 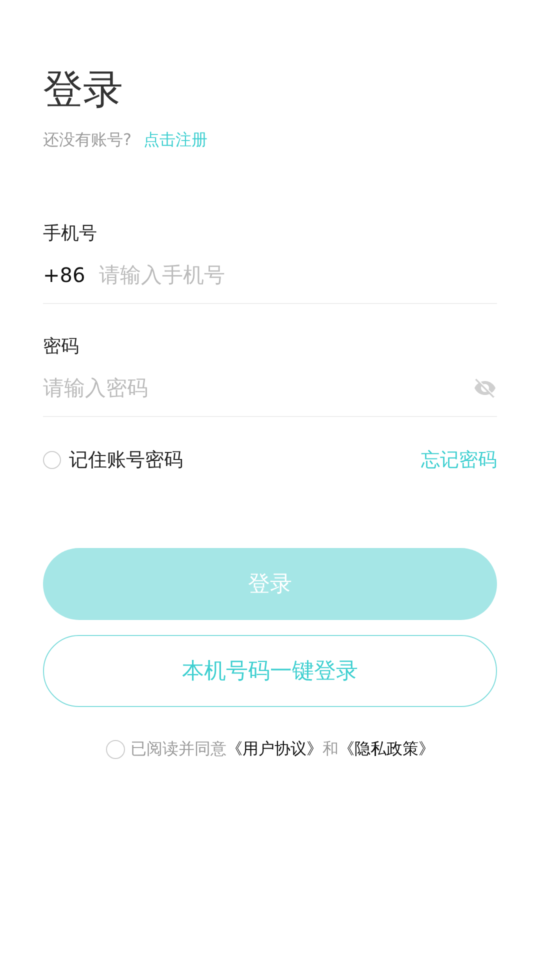 I want to click on policy-link: 《用户协议》, so click(x=274, y=749).